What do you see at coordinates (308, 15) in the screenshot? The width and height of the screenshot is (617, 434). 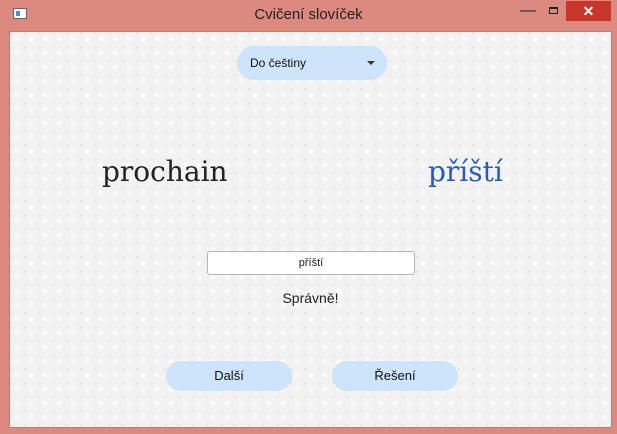 I see `title-bar: Cvičení slovíček — ✕` at bounding box center [308, 15].